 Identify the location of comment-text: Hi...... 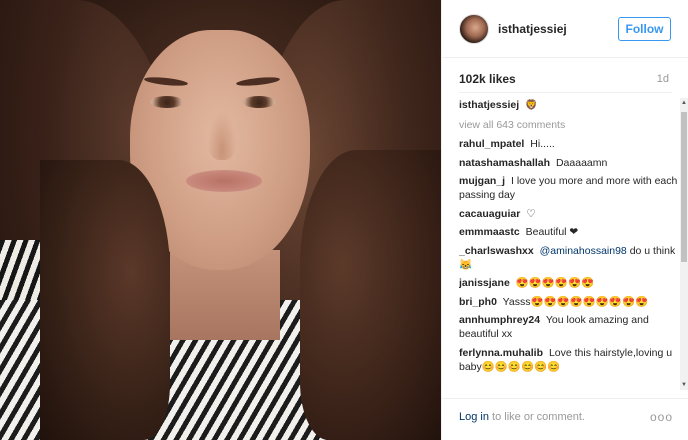
(542, 144).